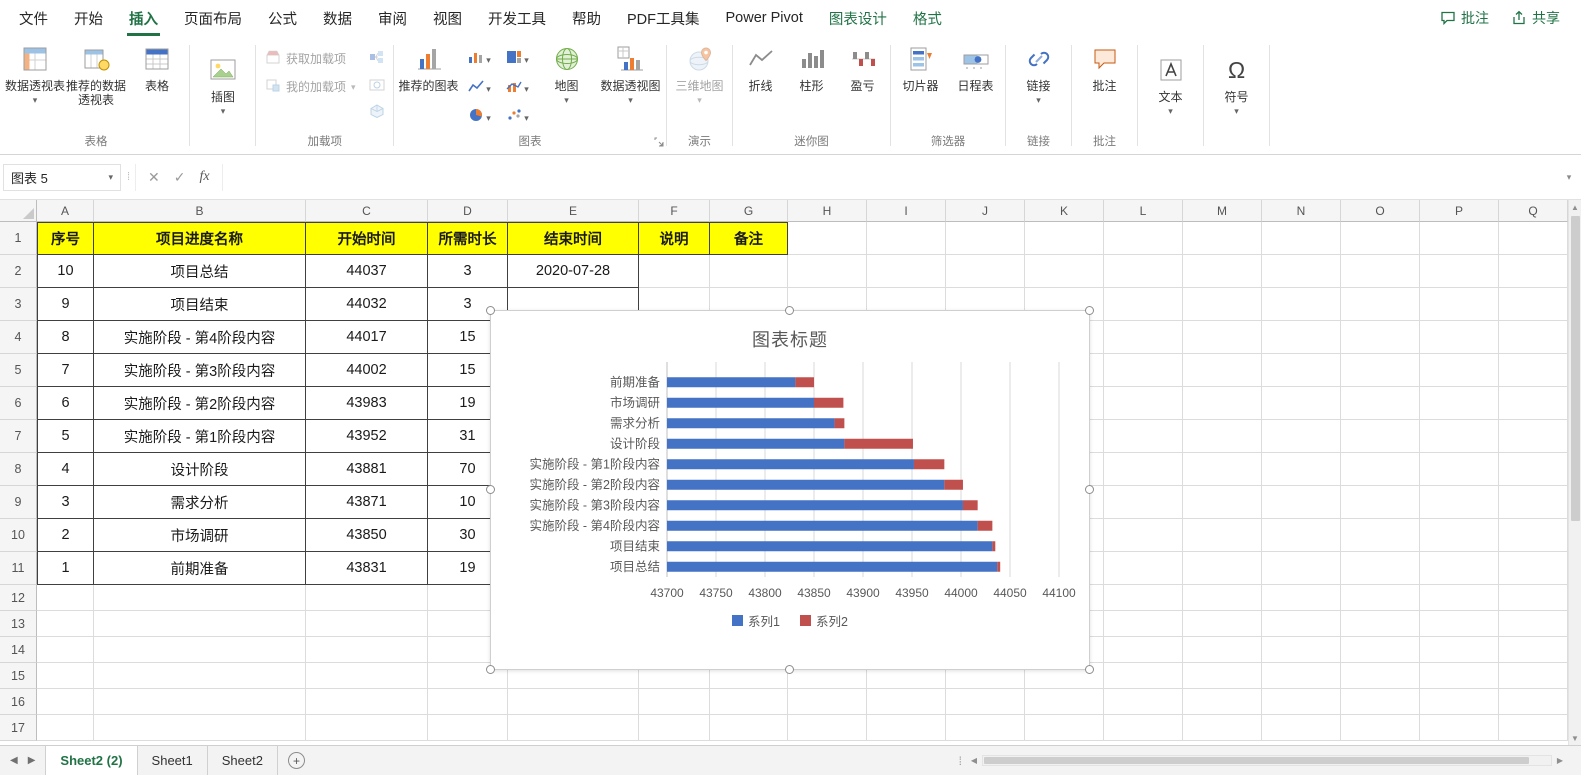 This screenshot has width=1581, height=775. I want to click on cell-K1, so click(1064, 238).